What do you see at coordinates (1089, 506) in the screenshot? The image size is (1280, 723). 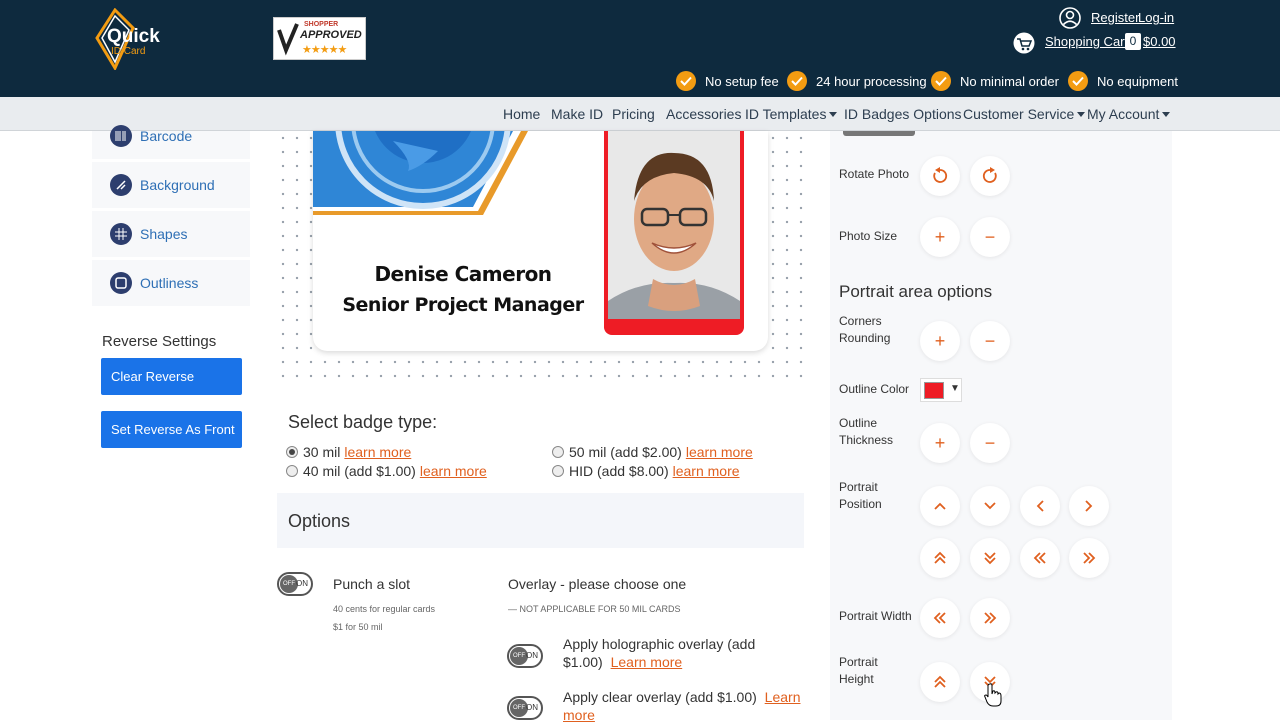 I see `chevron-right-icon` at bounding box center [1089, 506].